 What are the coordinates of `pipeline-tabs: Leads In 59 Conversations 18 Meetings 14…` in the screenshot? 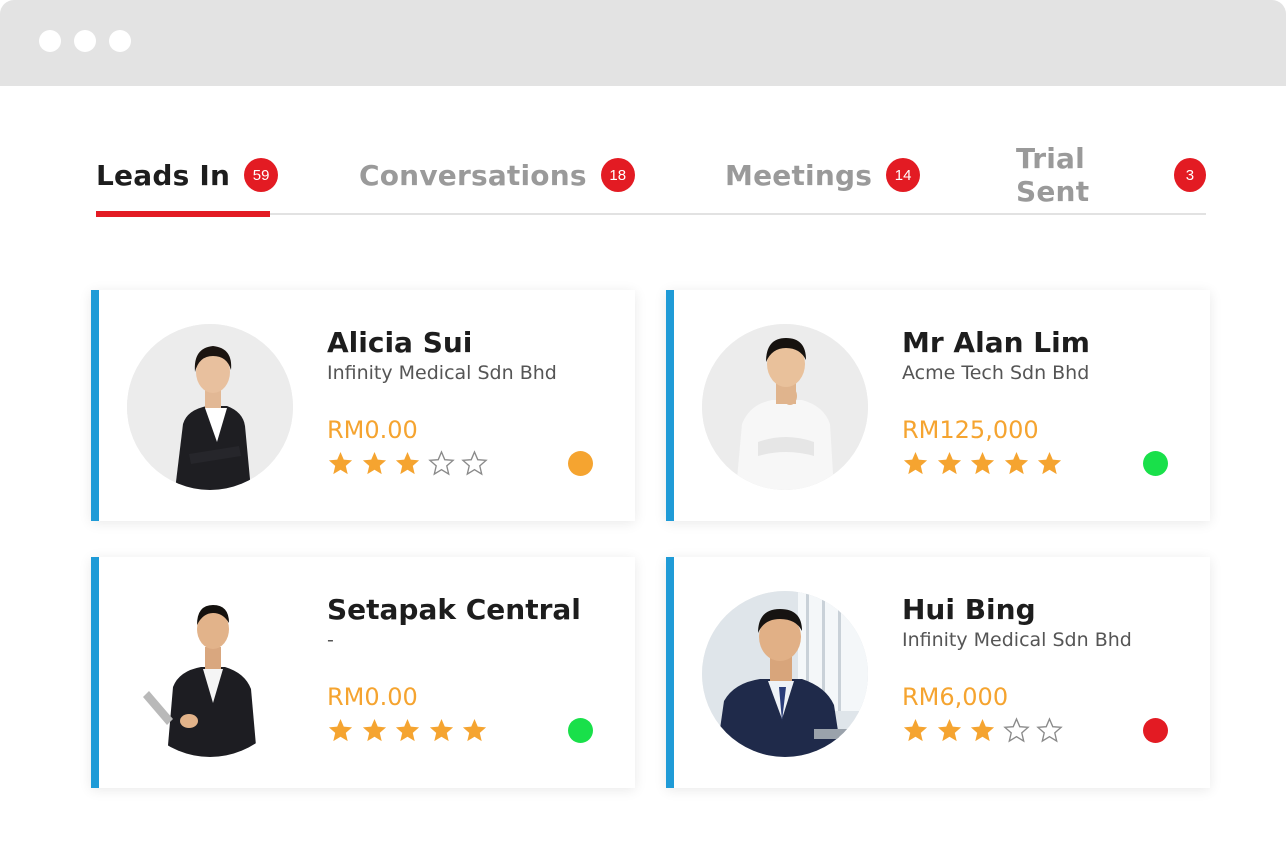 It's located at (651, 179).